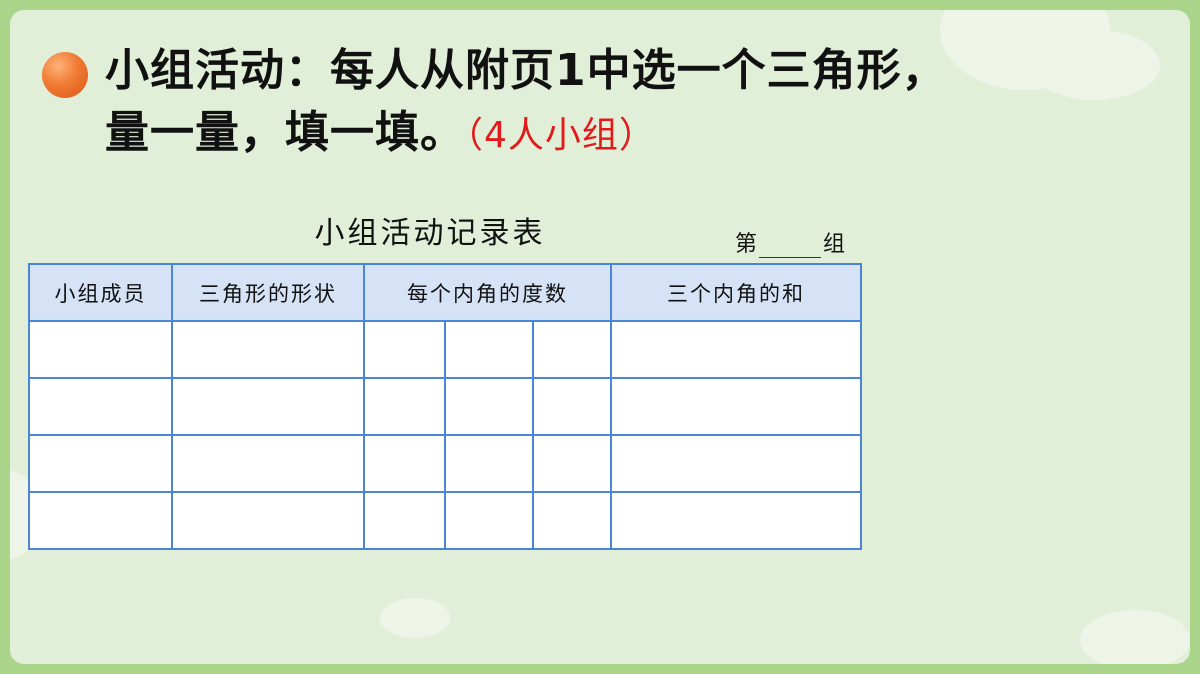 This screenshot has height=674, width=1200. I want to click on heading-line-2-text: 量一量，填一填。, so click(285, 132).